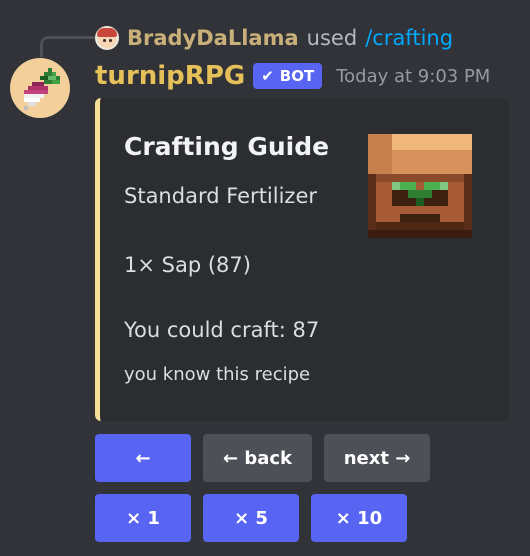 Image resolution: width=530 pixels, height=556 pixels. What do you see at coordinates (227, 146) in the screenshot?
I see `embed-title: Crafting Guide` at bounding box center [227, 146].